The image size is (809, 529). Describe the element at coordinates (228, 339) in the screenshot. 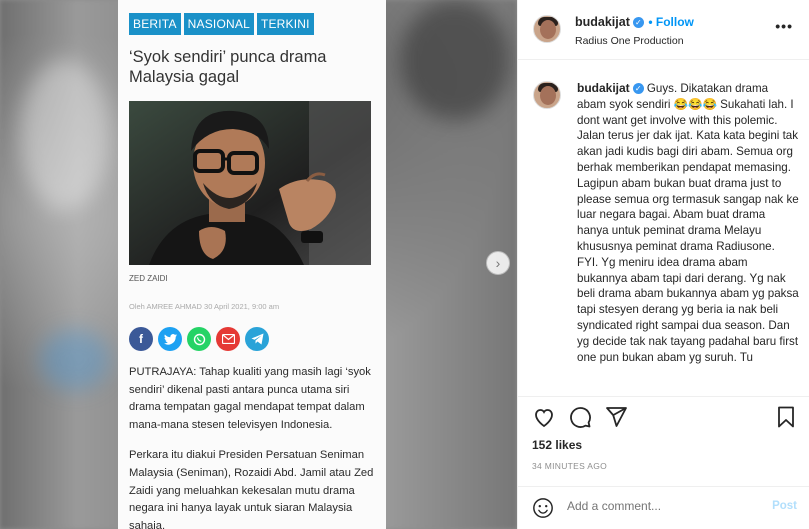

I see `email-icon` at that location.